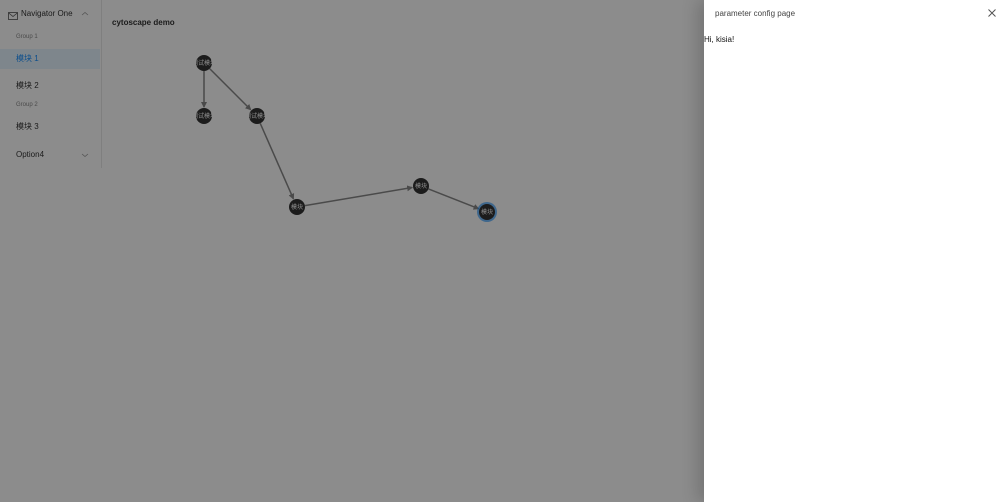 The image size is (1000, 502). What do you see at coordinates (719, 39) in the screenshot?
I see `drawer-body-text: Hi, kisia!` at bounding box center [719, 39].